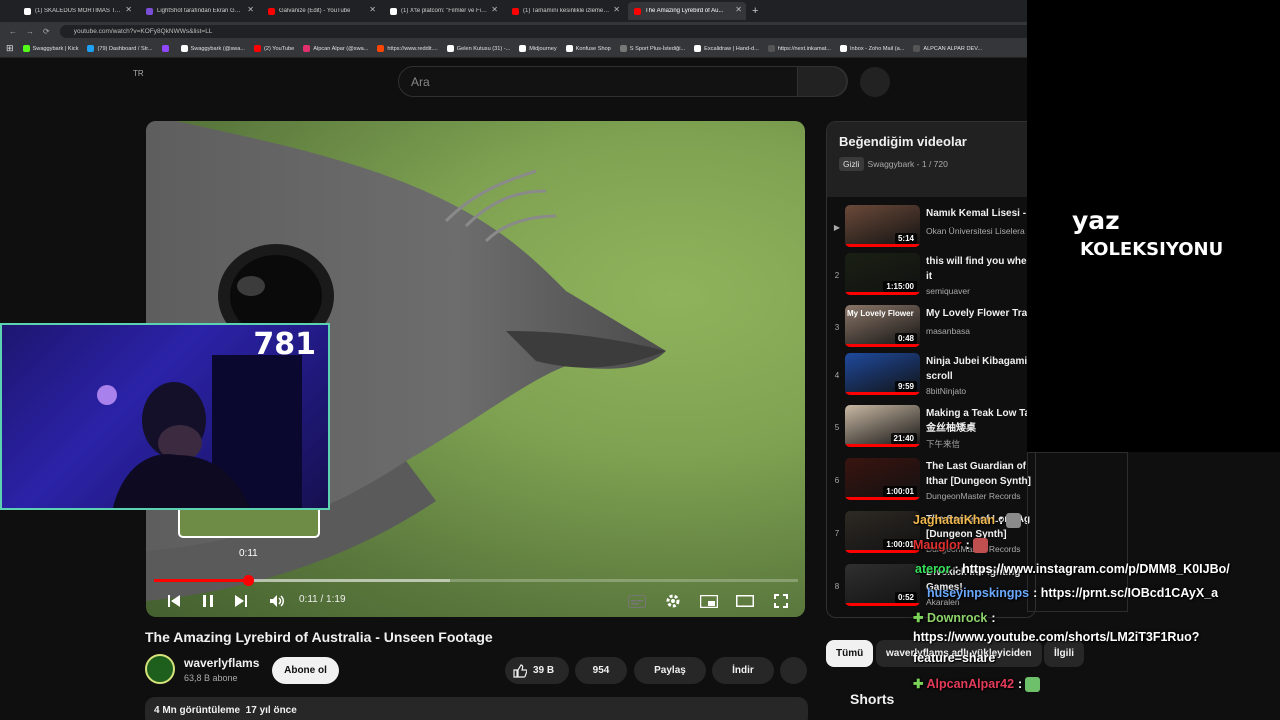  What do you see at coordinates (174, 601) in the screenshot?
I see `previous-icon` at bounding box center [174, 601].